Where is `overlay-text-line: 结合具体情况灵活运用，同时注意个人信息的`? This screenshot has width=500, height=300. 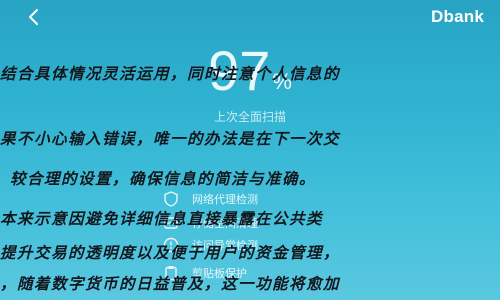
overlay-text-line: 结合具体情况灵活运用，同时注意个人信息的 is located at coordinates (170, 73).